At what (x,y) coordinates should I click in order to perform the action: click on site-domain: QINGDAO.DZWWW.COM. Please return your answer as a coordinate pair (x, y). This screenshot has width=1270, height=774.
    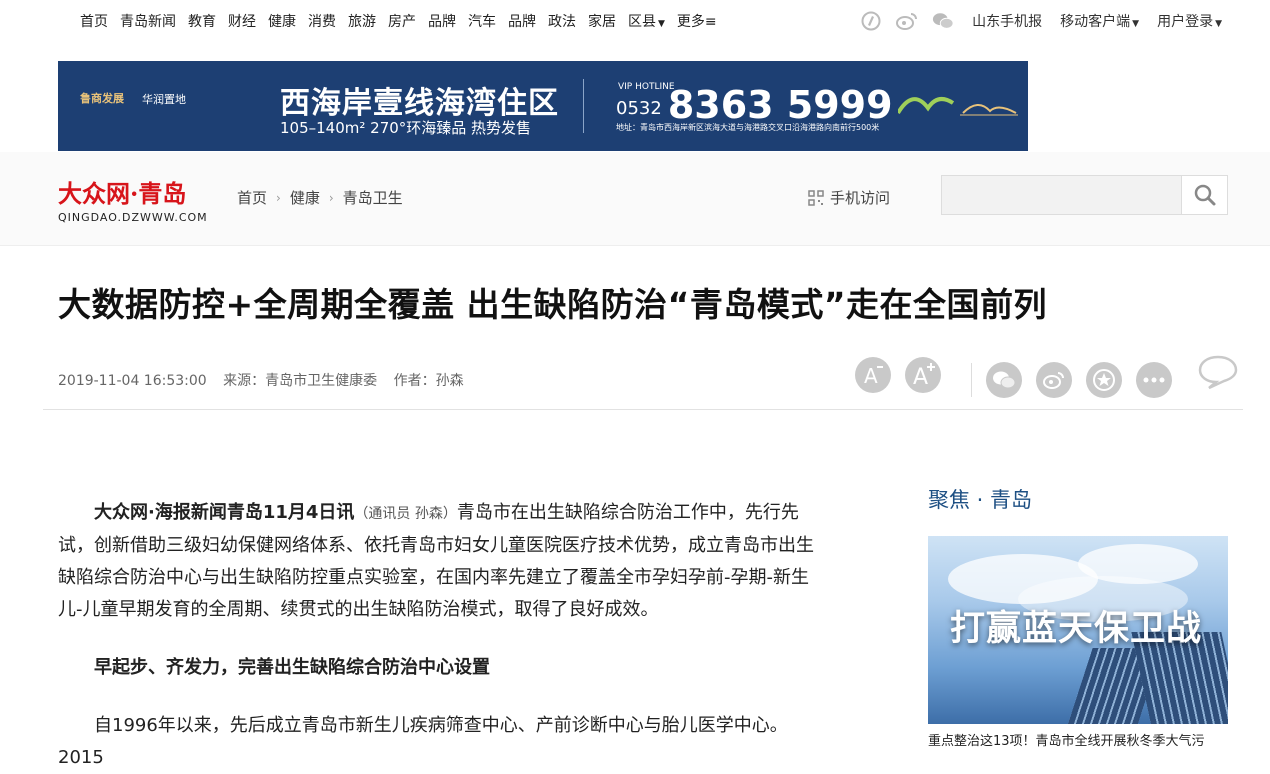
    Looking at the image, I should click on (133, 217).